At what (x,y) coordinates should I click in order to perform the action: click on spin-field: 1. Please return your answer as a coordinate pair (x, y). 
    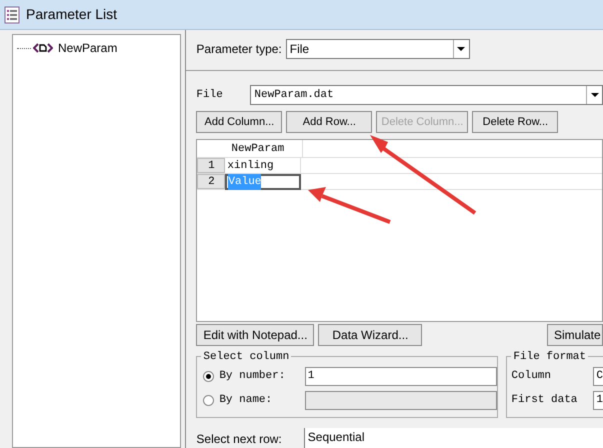
    Looking at the image, I should click on (401, 376).